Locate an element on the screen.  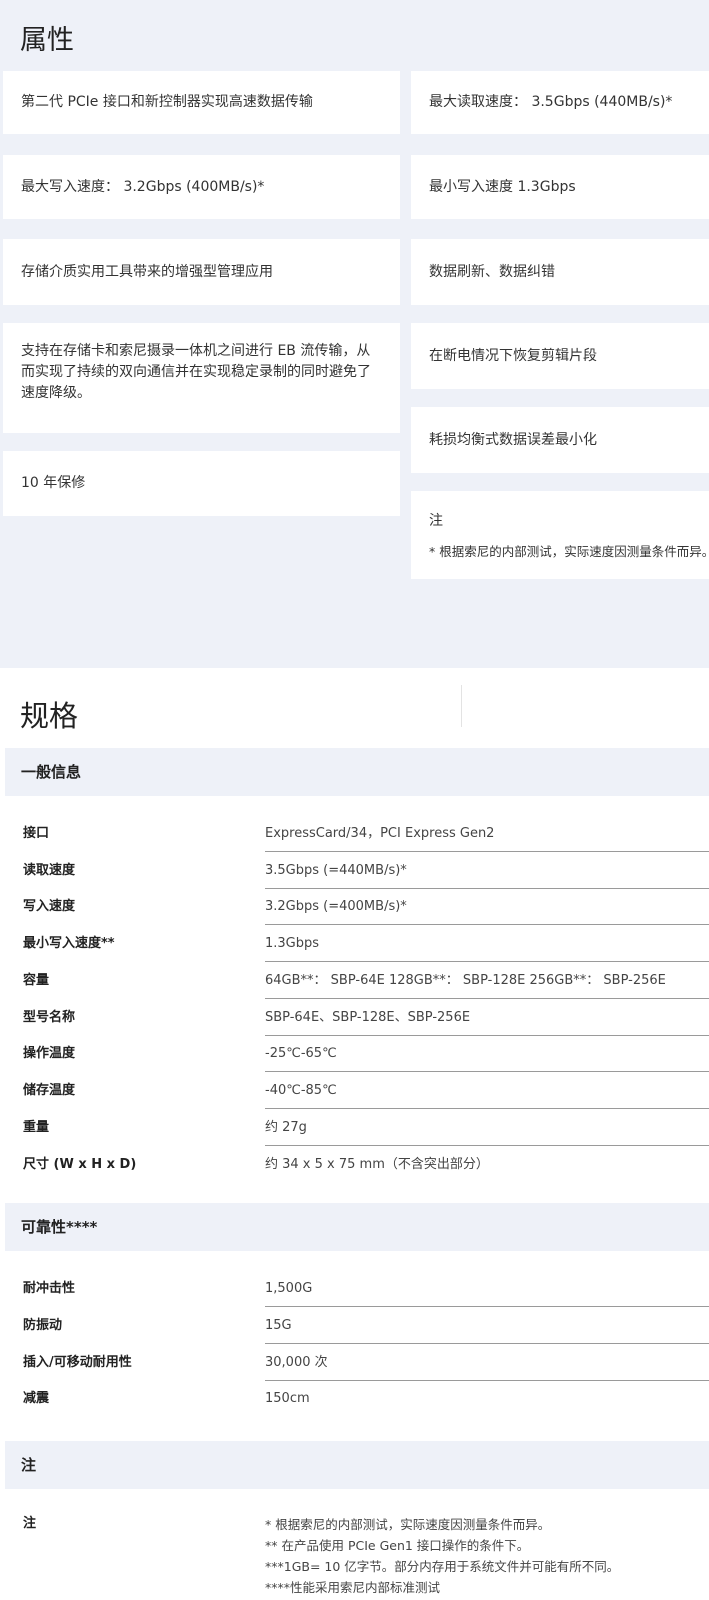
feature-card: 耗损均衡式数据误差最小化 is located at coordinates (560, 440).